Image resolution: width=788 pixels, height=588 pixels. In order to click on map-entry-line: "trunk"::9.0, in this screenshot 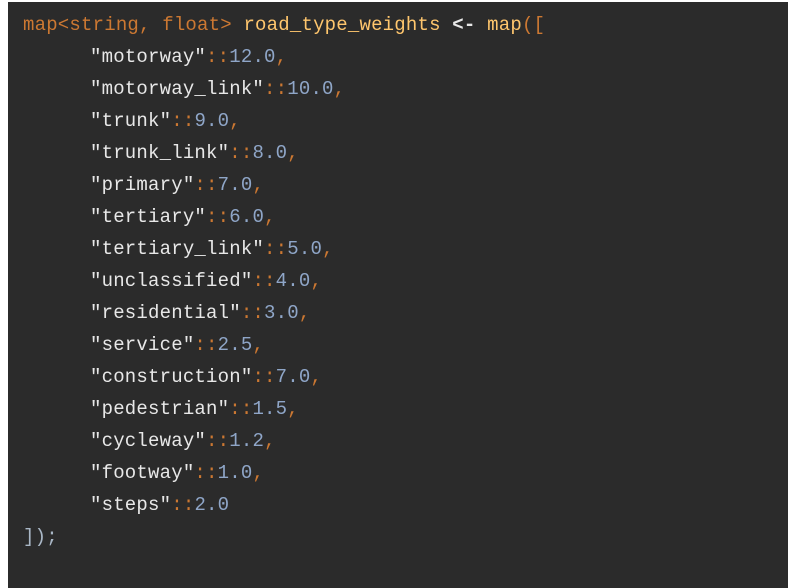, I will do `click(398, 121)`.